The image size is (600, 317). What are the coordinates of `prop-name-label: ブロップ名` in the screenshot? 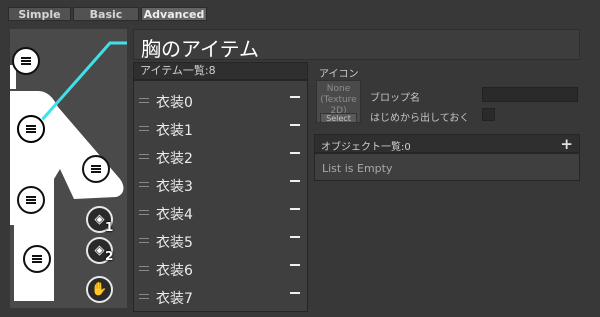 It's located at (395, 98).